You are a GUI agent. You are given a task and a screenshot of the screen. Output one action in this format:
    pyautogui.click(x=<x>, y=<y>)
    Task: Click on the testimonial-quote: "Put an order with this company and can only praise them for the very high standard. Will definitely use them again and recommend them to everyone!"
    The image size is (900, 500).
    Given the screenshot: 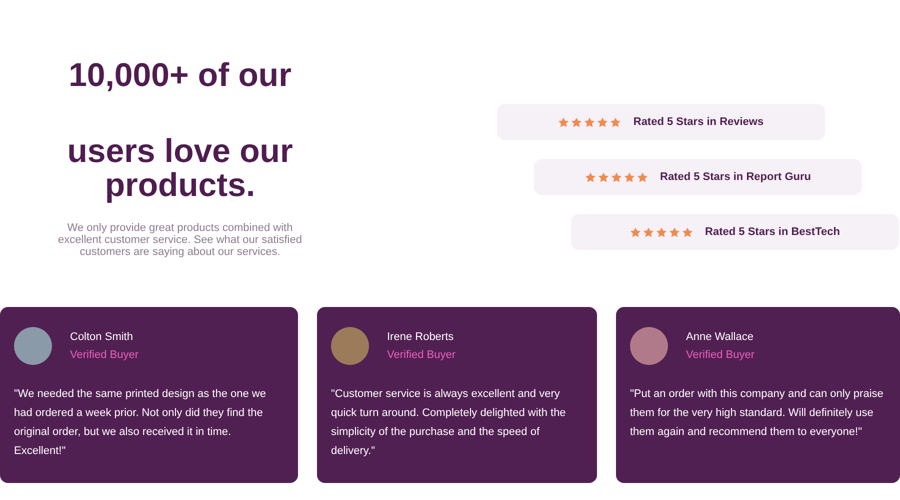 What is the action you would take?
    pyautogui.click(x=757, y=413)
    